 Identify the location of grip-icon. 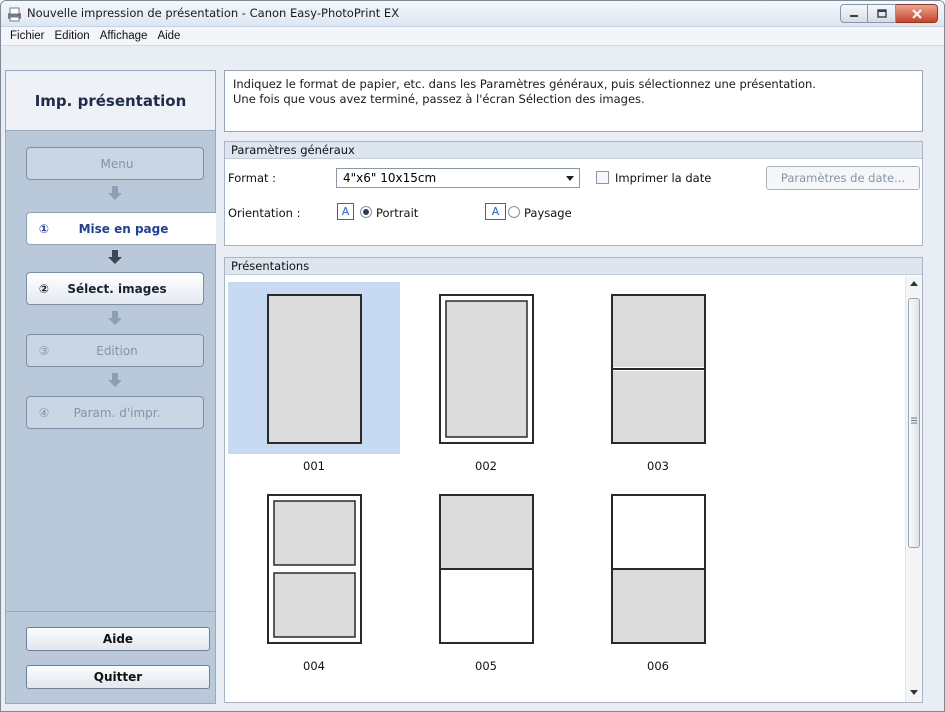
(914, 420).